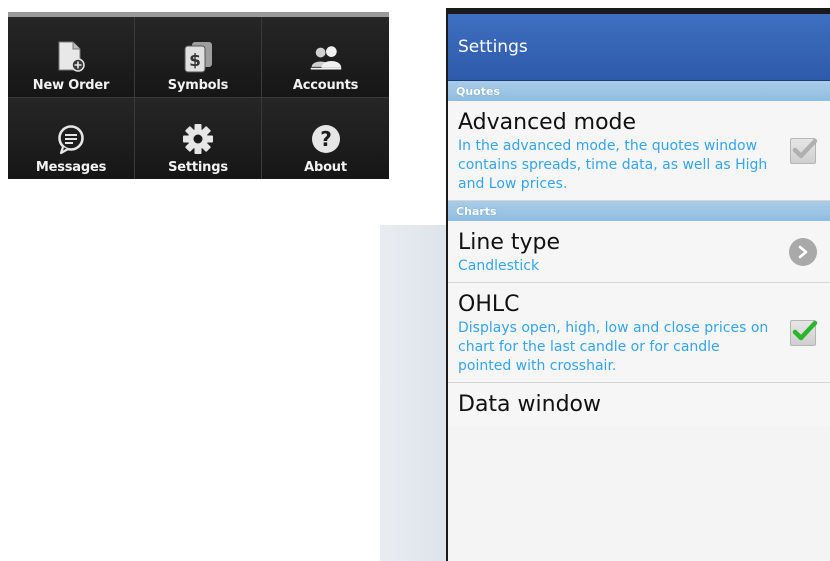 The image size is (830, 561). I want to click on menu-label: Accounts, so click(325, 85).